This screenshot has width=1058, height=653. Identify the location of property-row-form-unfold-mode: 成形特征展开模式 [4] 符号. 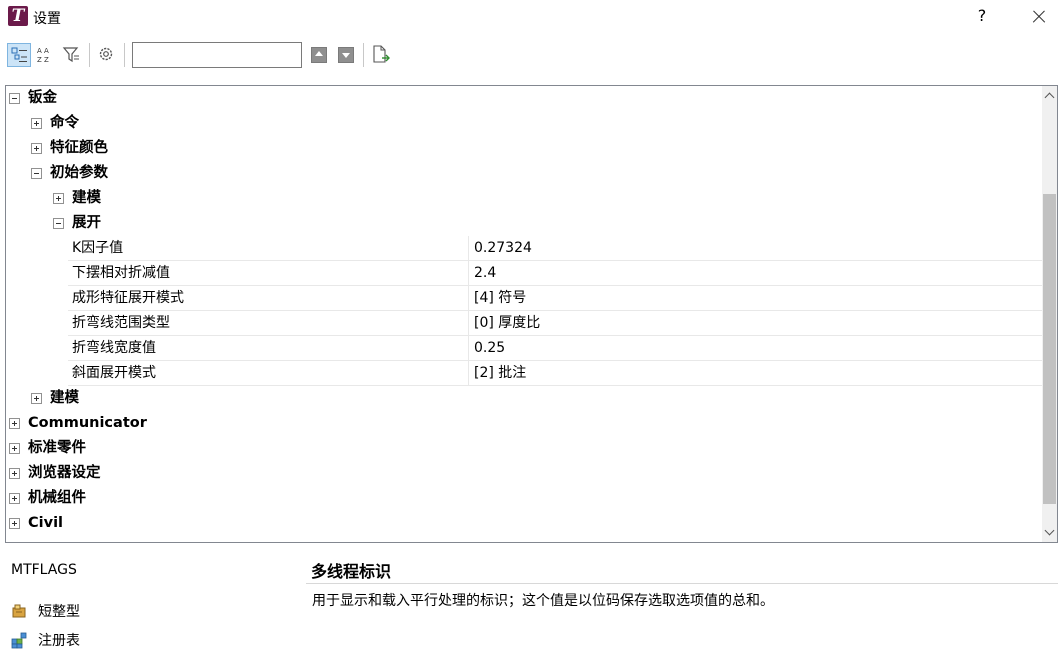
(555, 298).